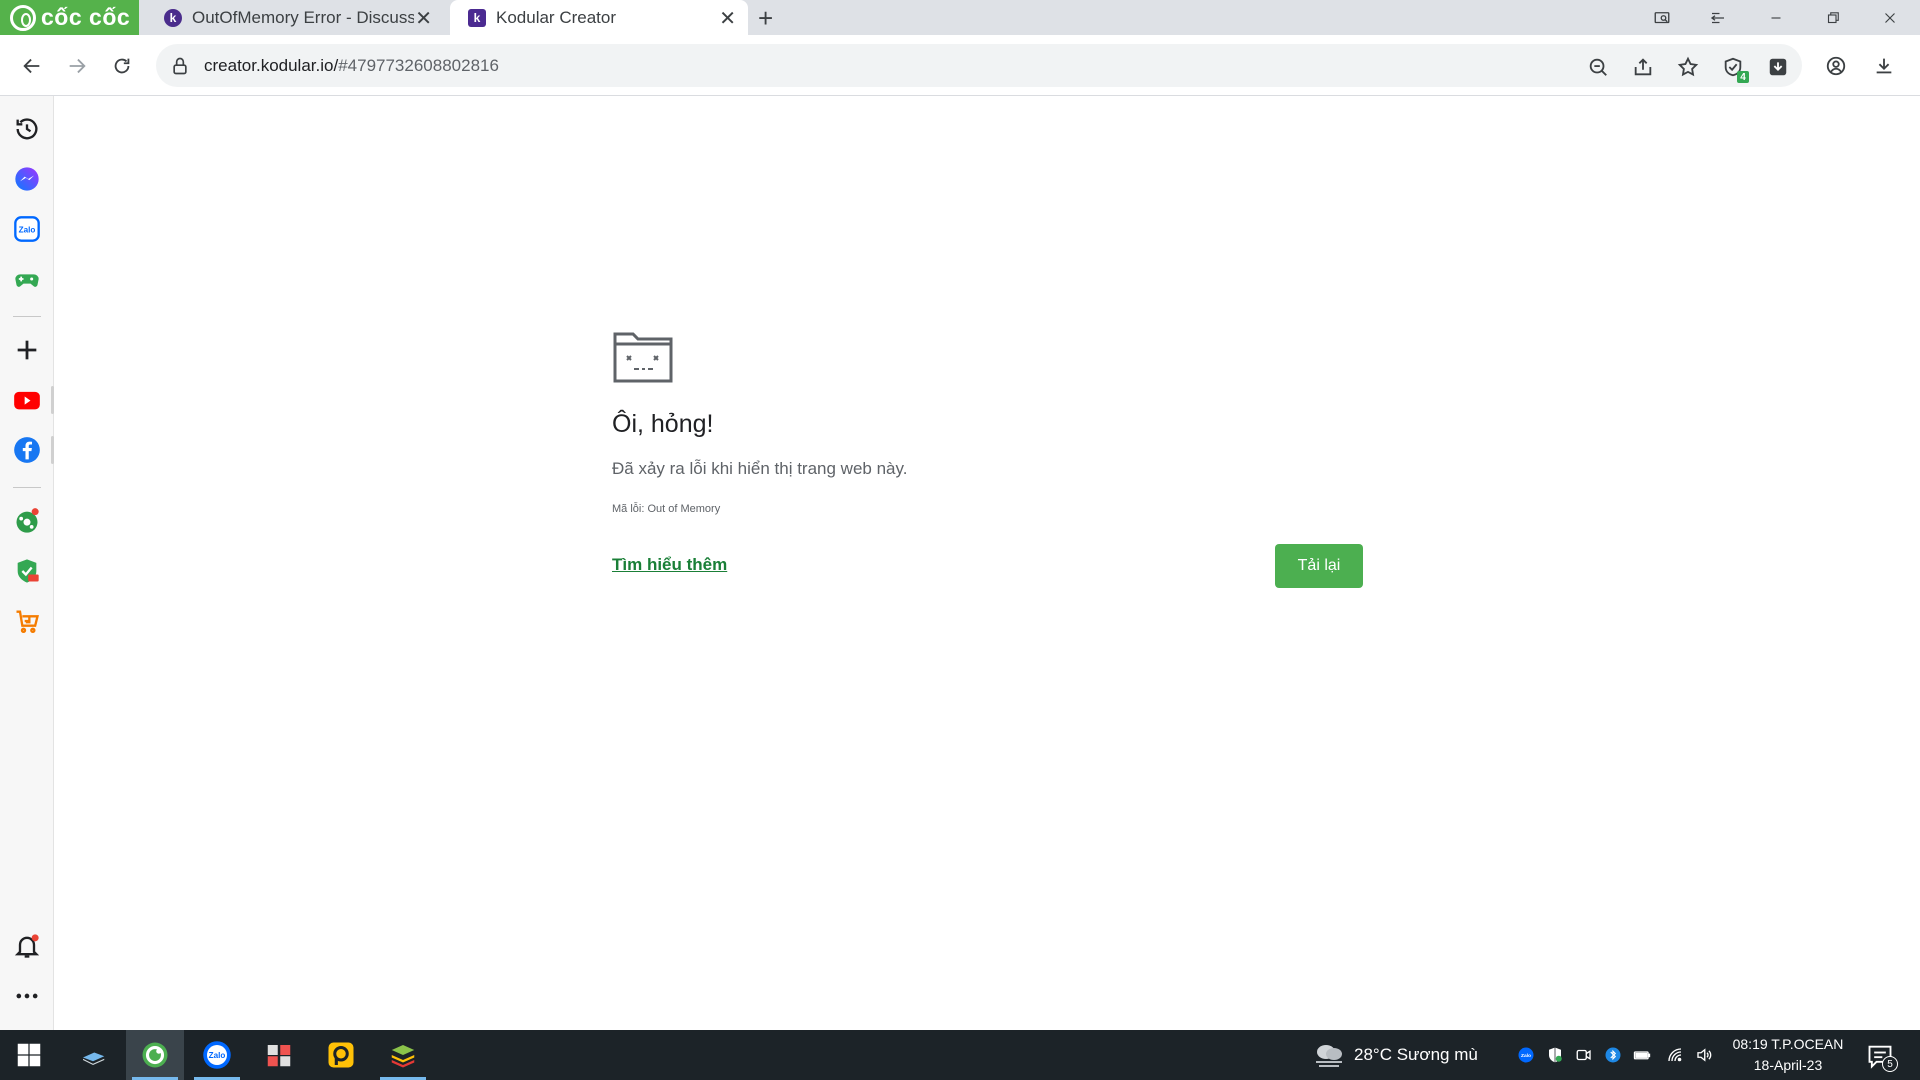 Image resolution: width=1920 pixels, height=1080 pixels. Describe the element at coordinates (27, 179) in the screenshot. I see `messenger-icon` at that location.